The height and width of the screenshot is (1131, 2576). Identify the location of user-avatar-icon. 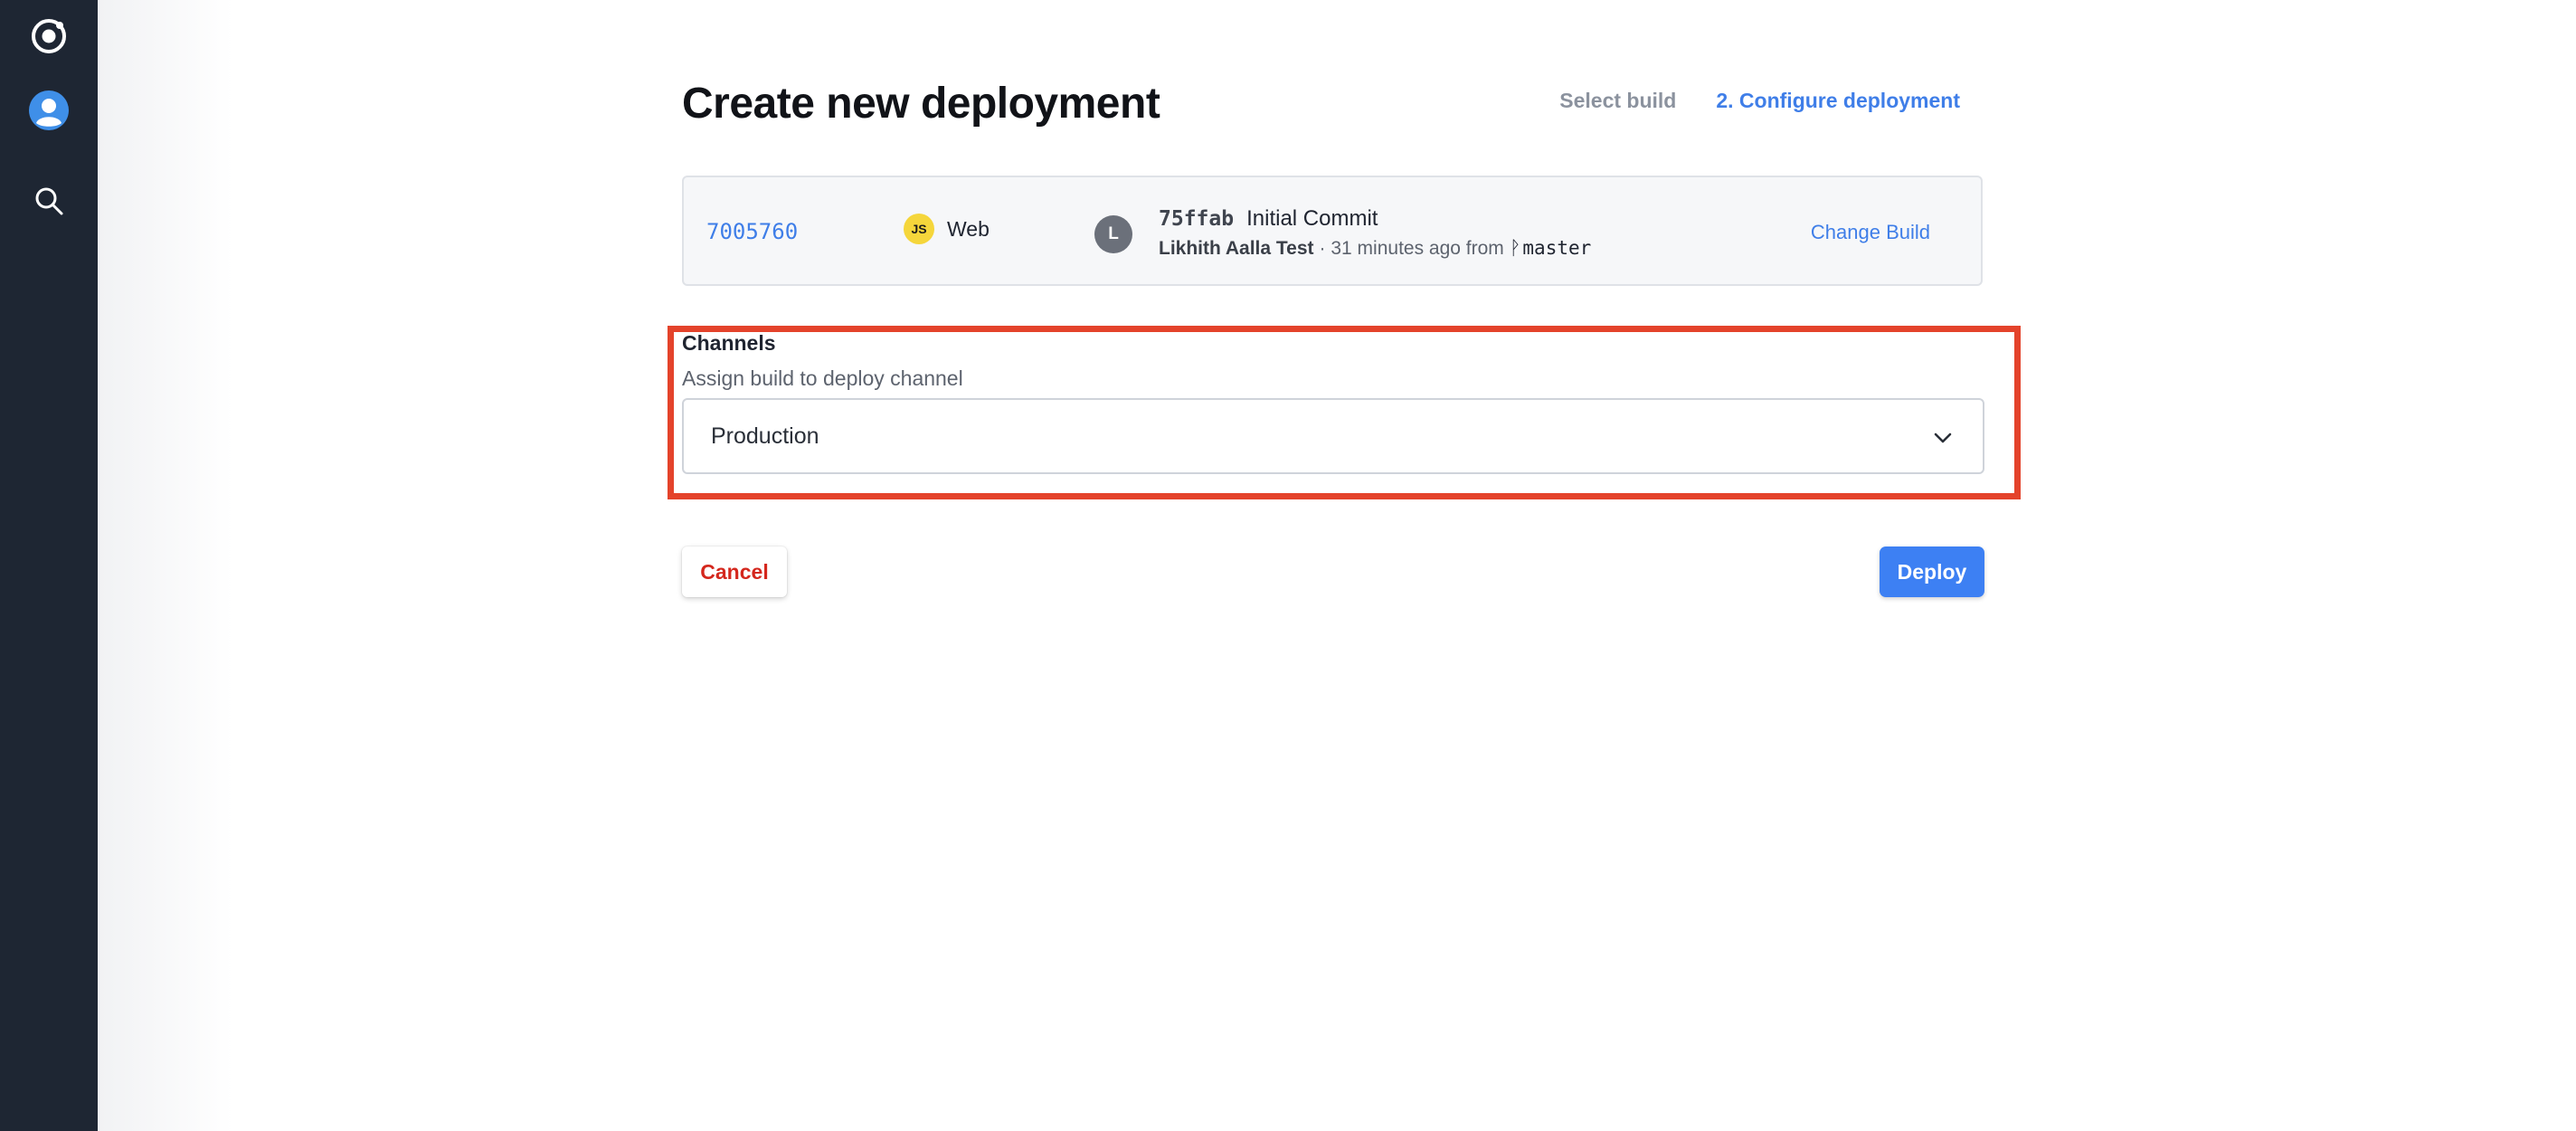
(49, 110).